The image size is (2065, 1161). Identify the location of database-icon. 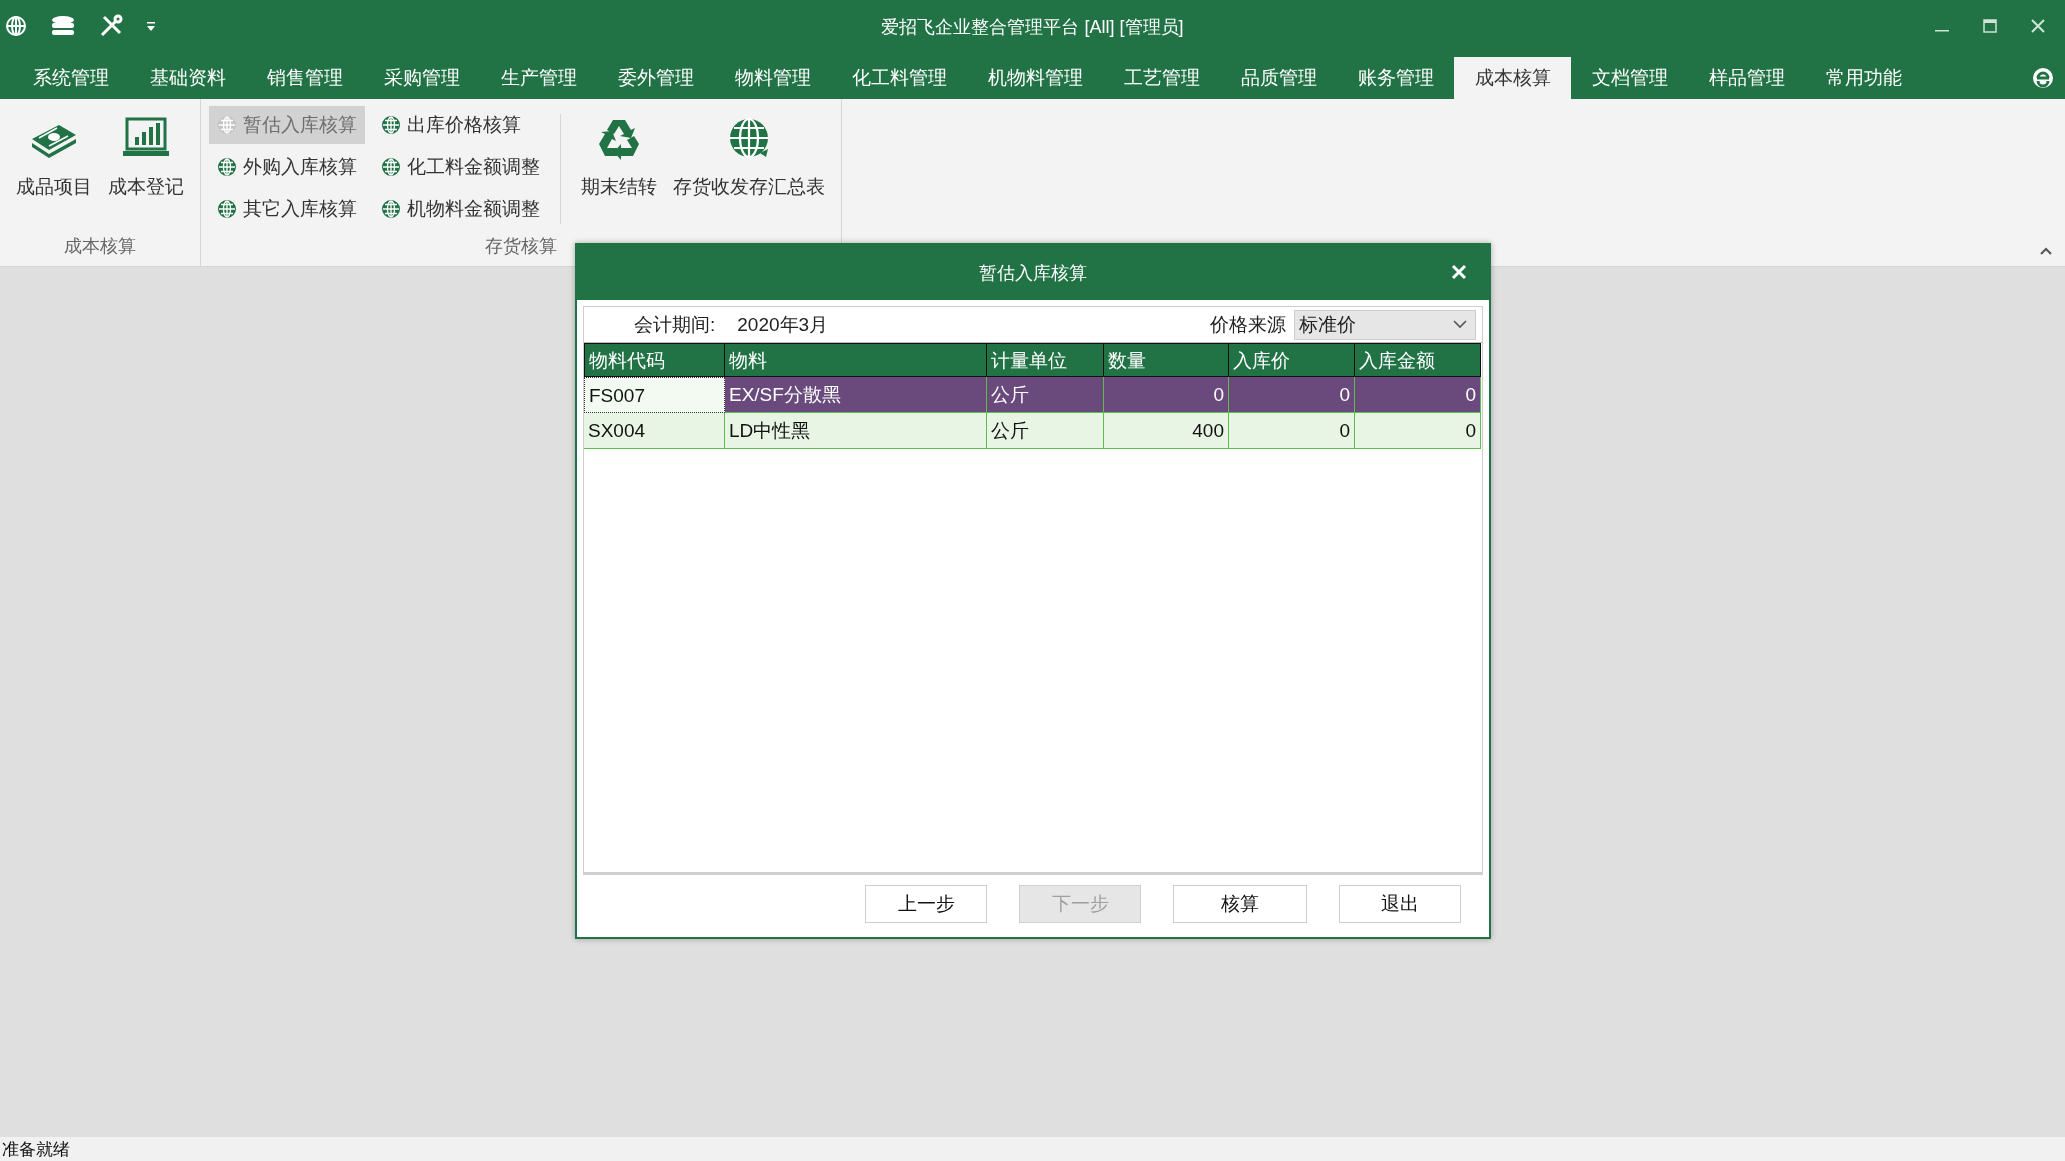
(63, 26).